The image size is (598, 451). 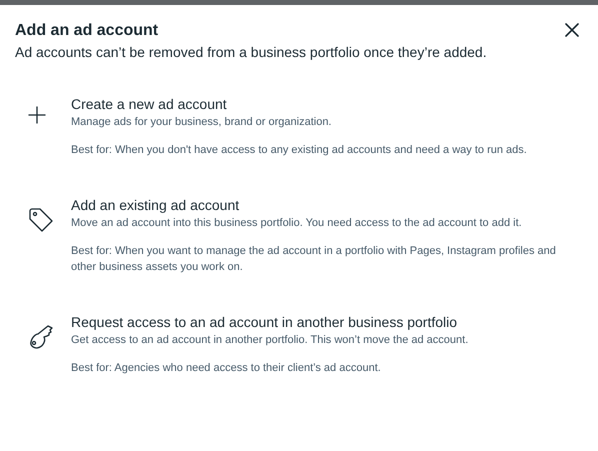 What do you see at coordinates (314, 259) in the screenshot?
I see `option-best-for: Best for: When you want to manage the ad account in a portfolio with Pages, Instagram profiles and other business assets you work on.` at bounding box center [314, 259].